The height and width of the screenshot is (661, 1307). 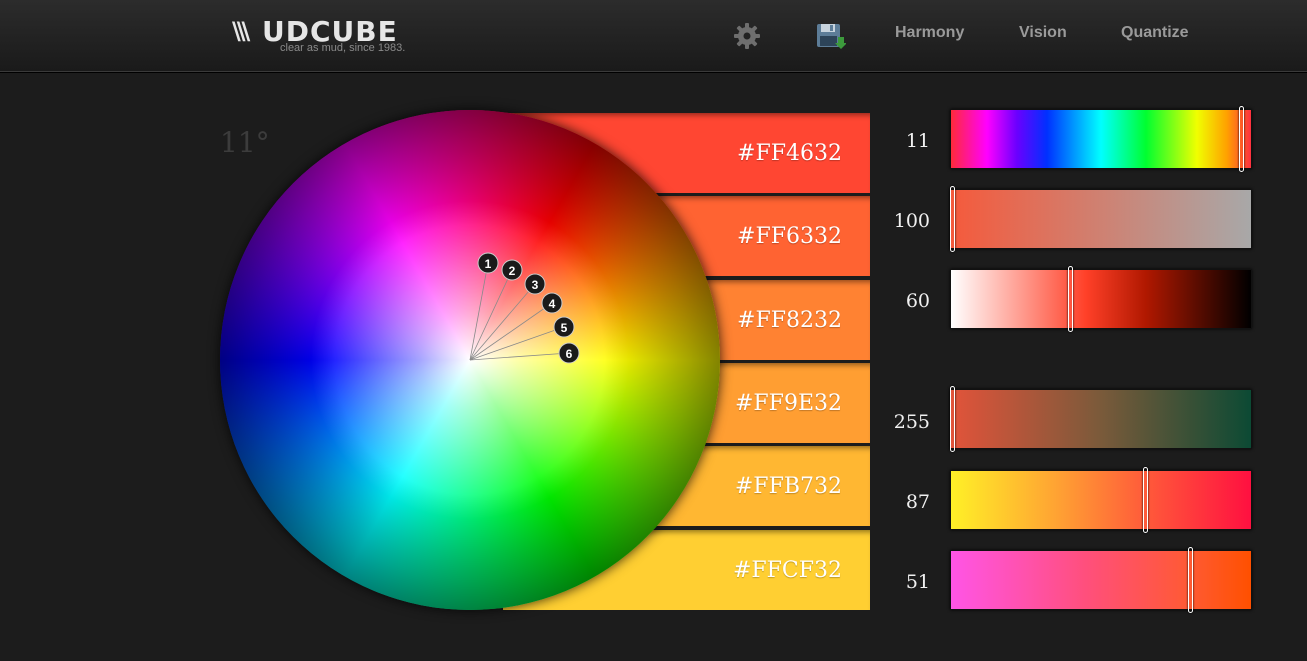 I want to click on blue-slider, so click(x=1101, y=580).